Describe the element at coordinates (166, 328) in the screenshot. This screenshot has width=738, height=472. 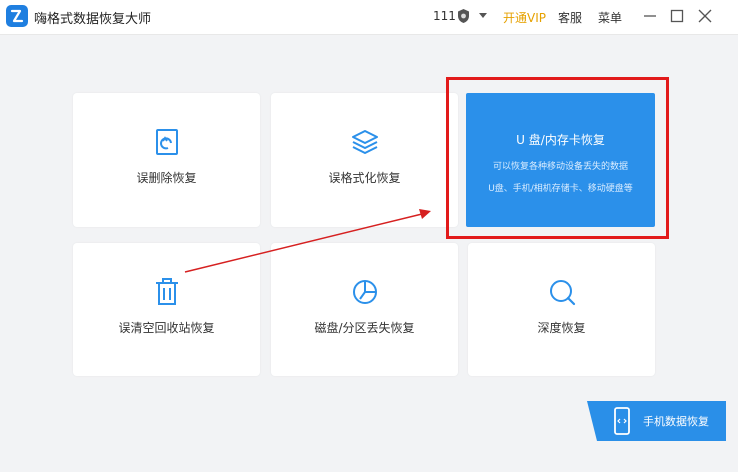
I see `card-label: 误清空回收站恢复` at that location.